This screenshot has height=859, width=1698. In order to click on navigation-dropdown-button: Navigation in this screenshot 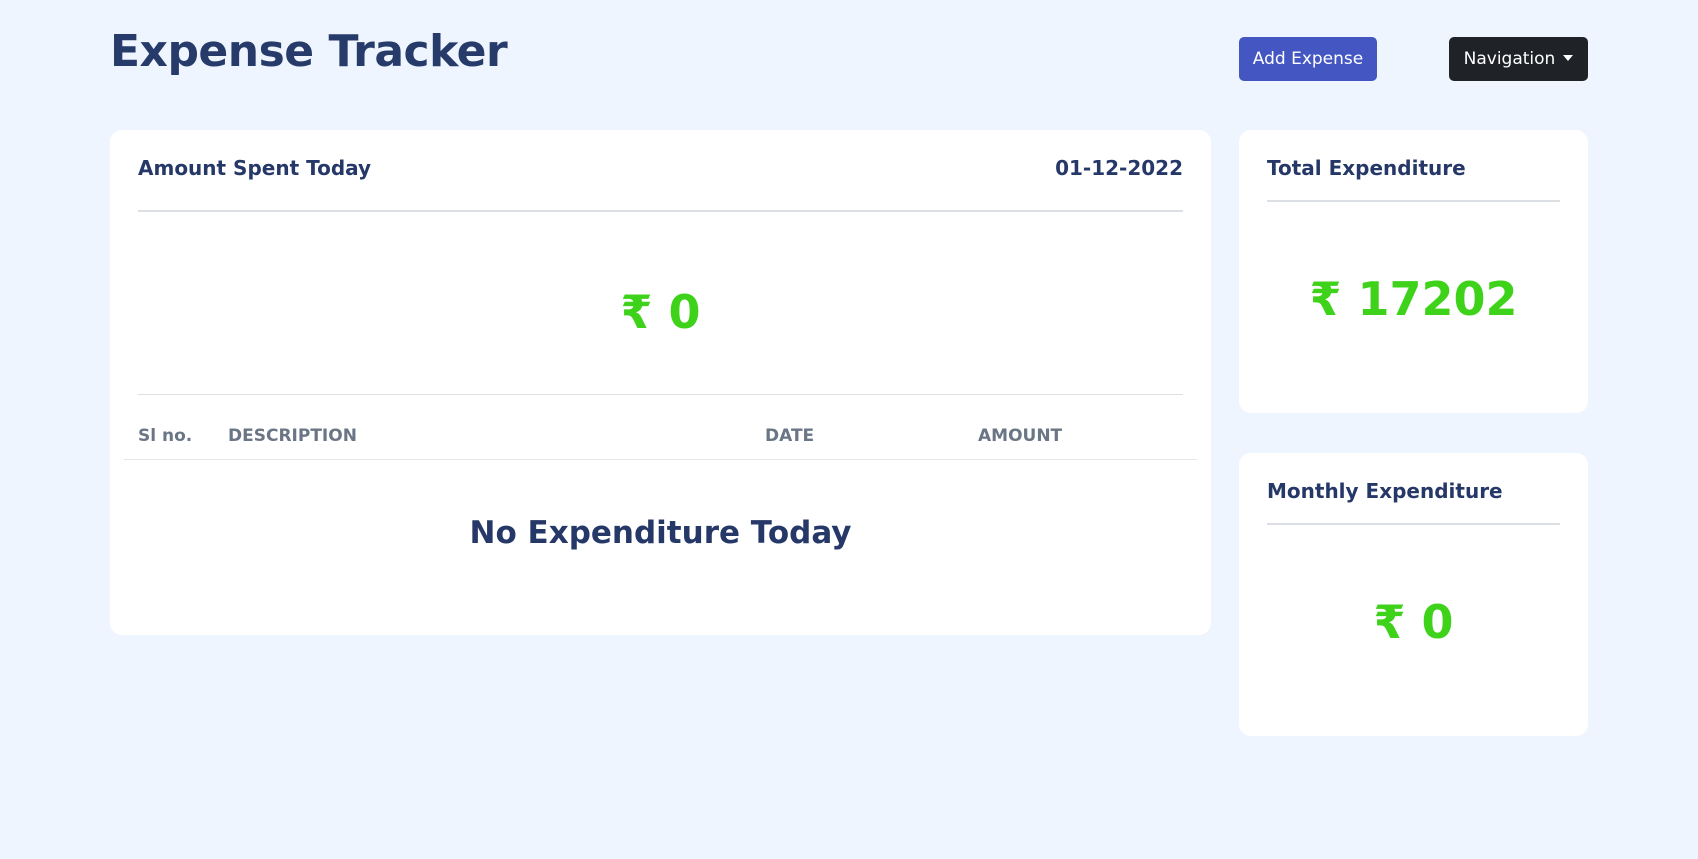, I will do `click(1518, 59)`.